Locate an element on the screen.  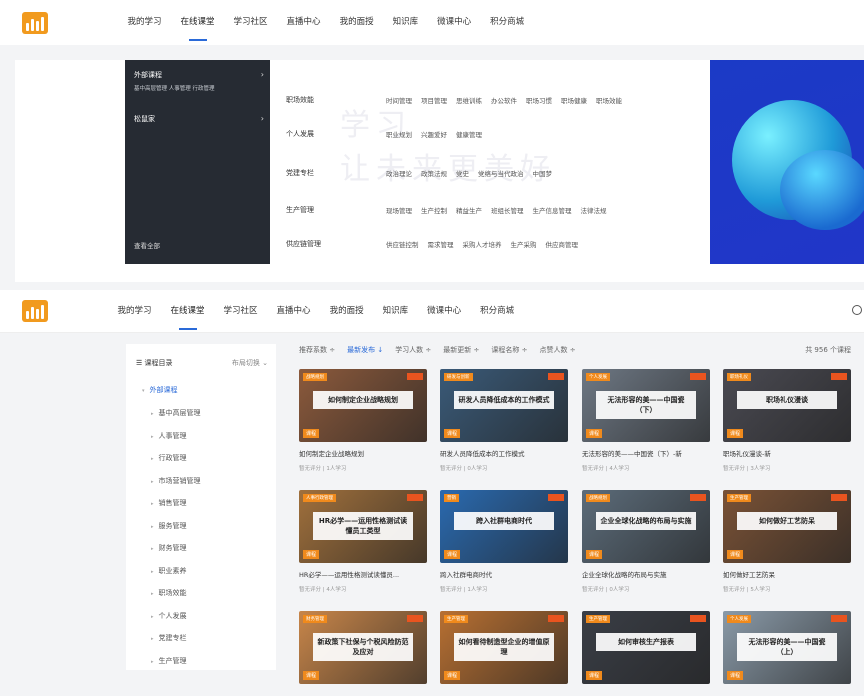
sort-option: 最新发布 ↓ is located at coordinates (365, 350).